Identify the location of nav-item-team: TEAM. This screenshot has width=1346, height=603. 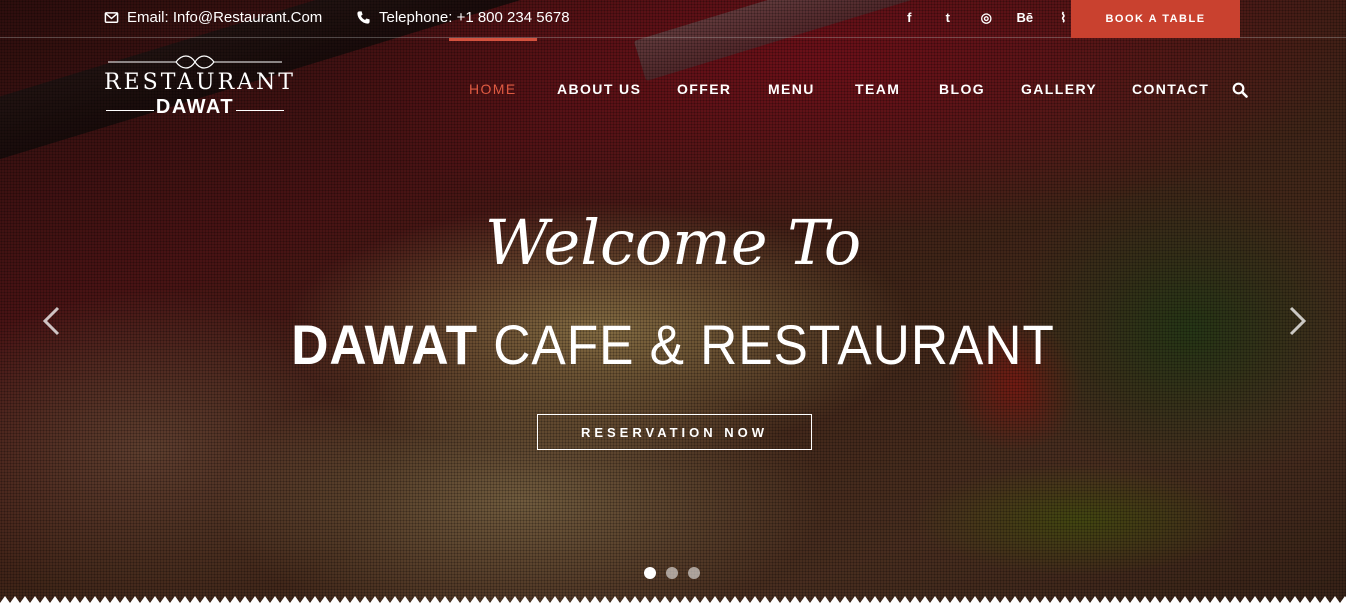
(877, 89).